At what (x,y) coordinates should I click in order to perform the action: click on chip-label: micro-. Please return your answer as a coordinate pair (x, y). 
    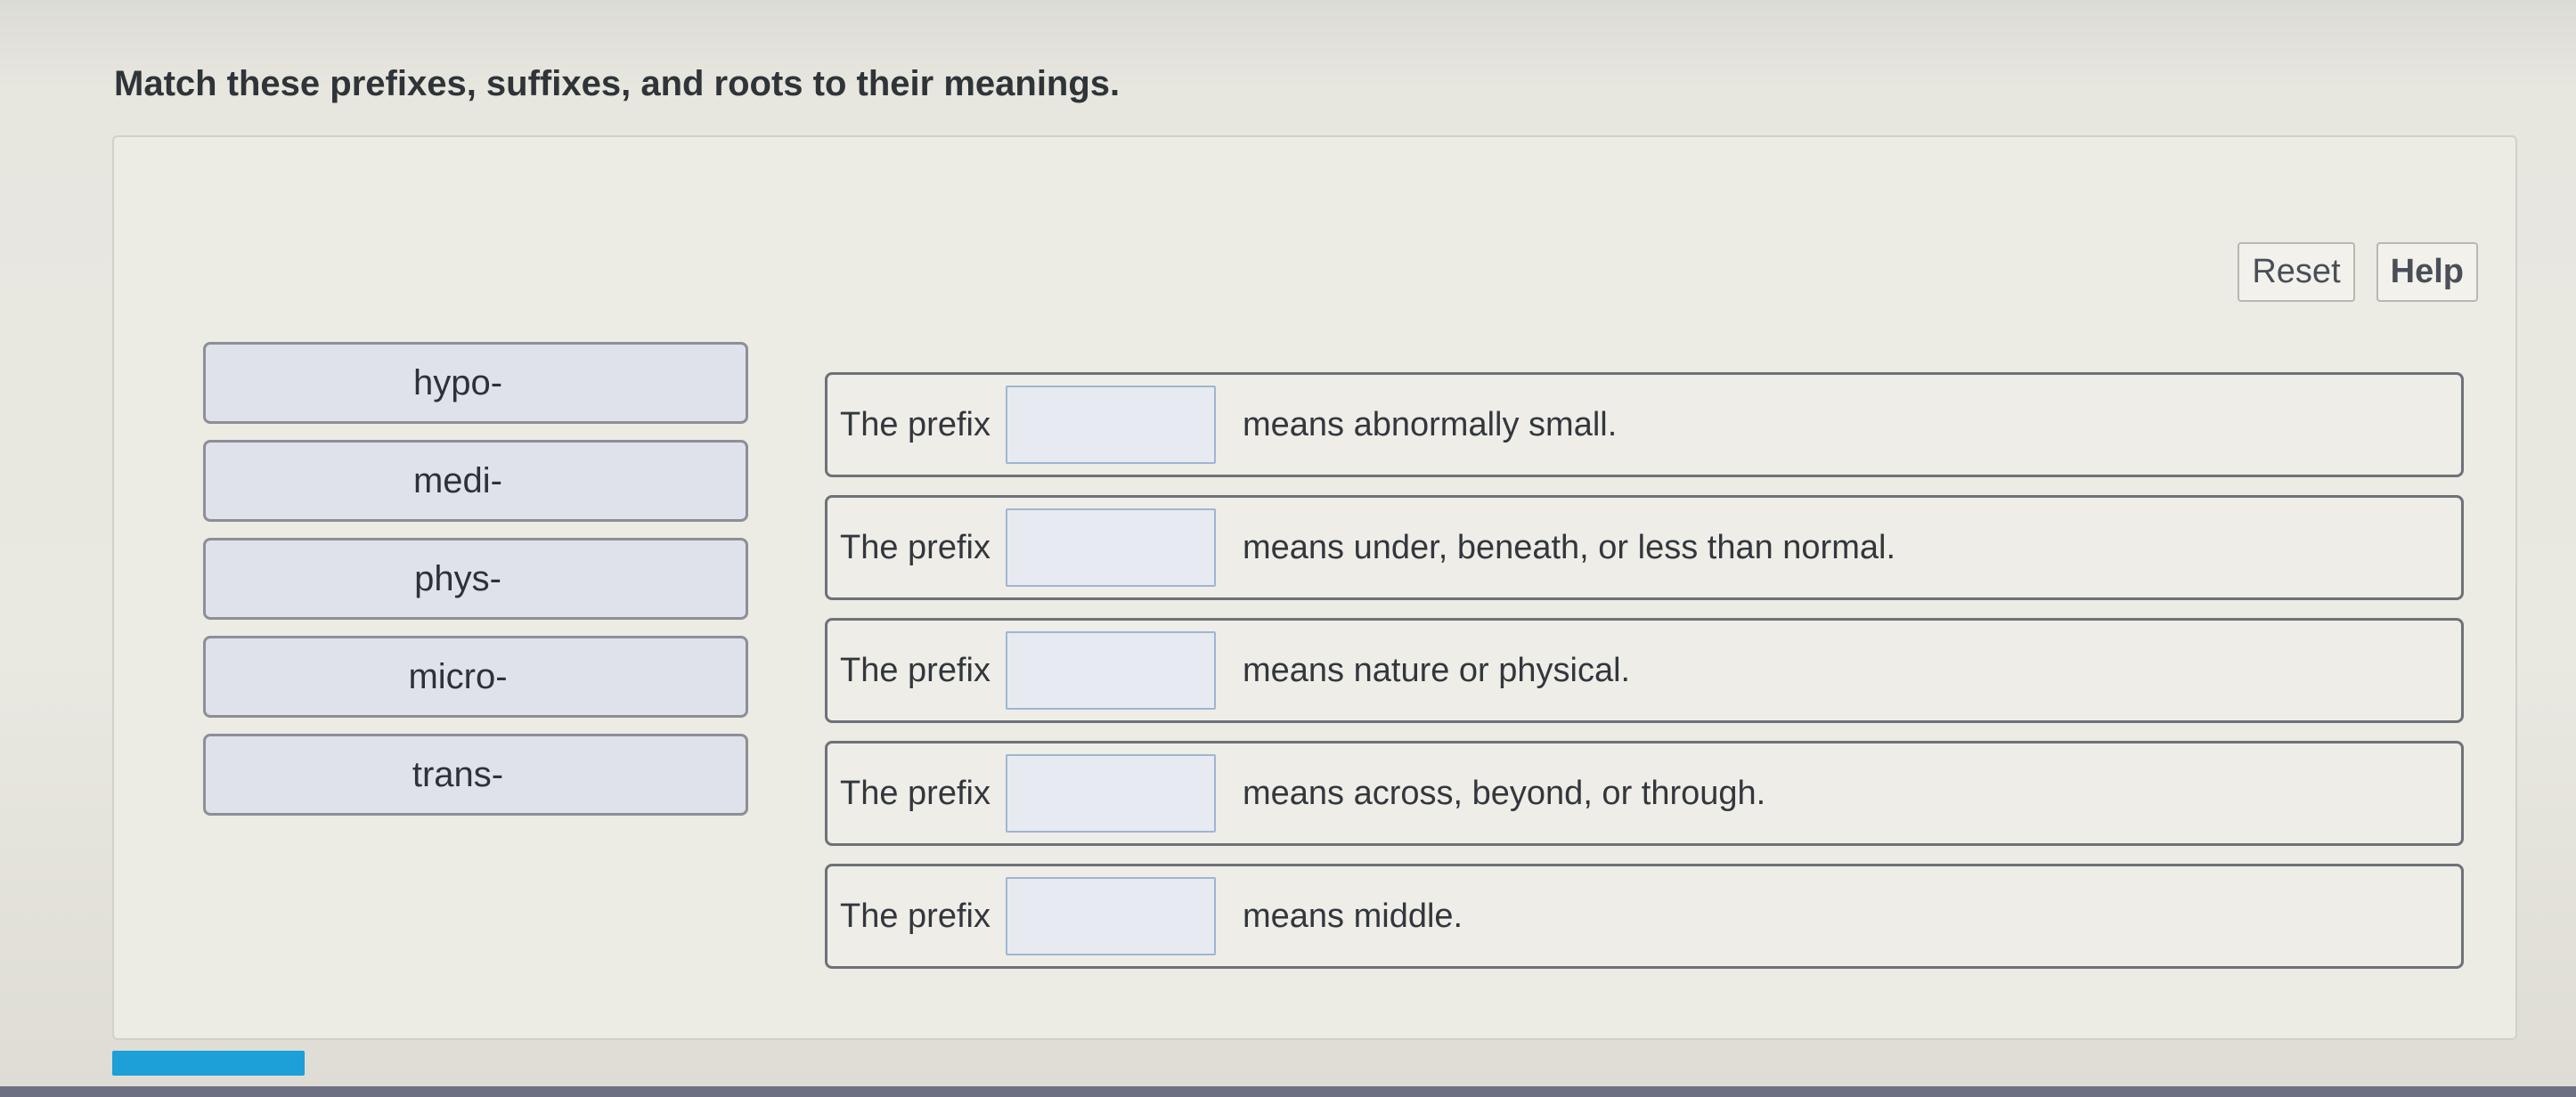
    Looking at the image, I should click on (458, 676).